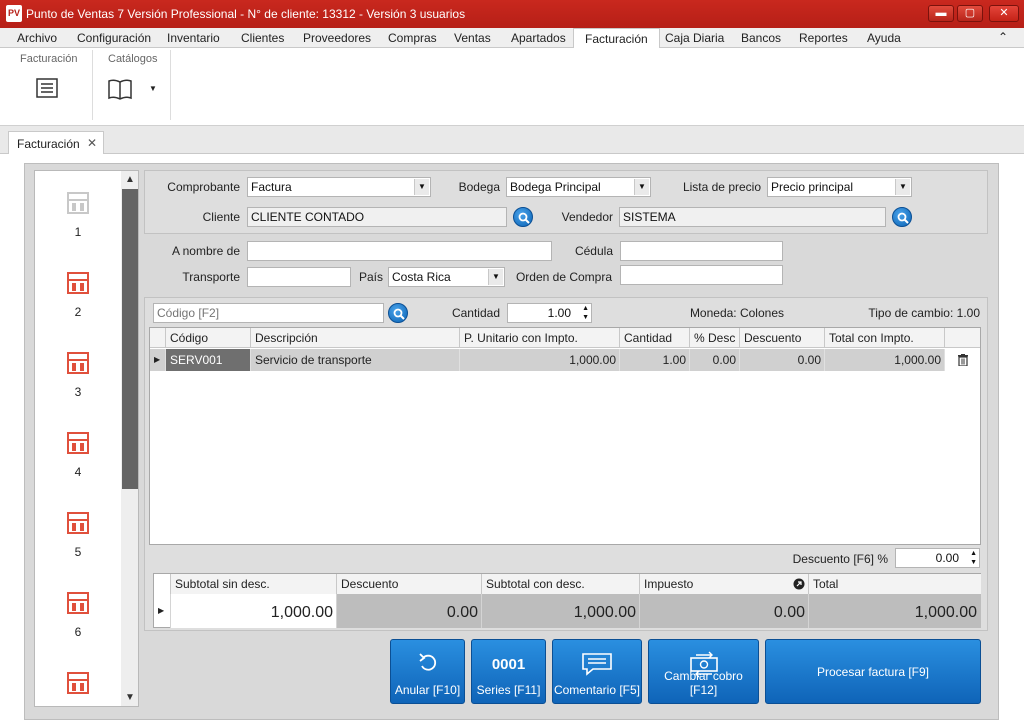 This screenshot has height=728, width=1024. I want to click on doc-tab-facturacion: Facturación ✕, so click(56, 142).